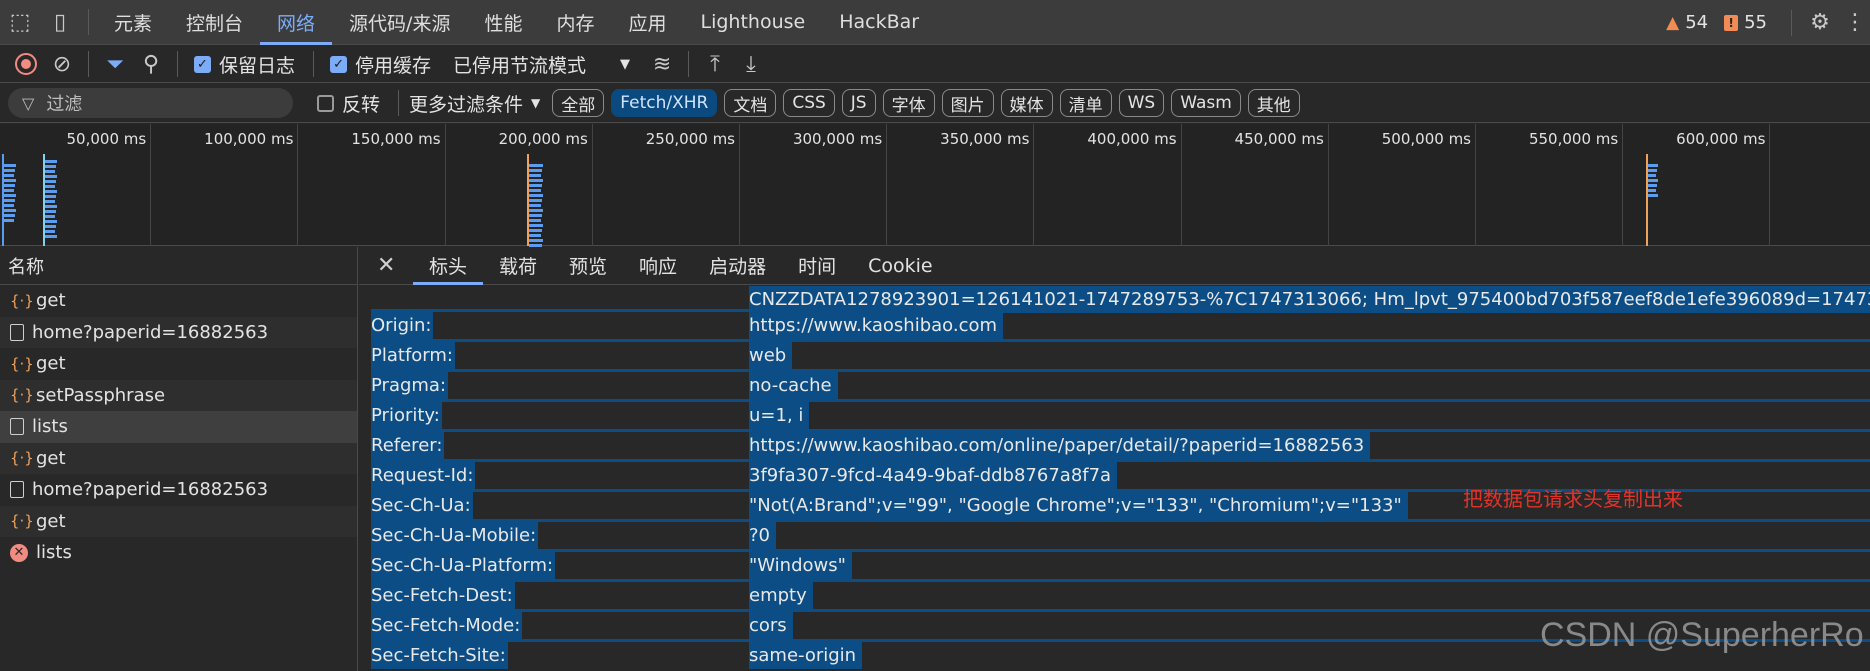 Image resolution: width=1870 pixels, height=671 pixels. What do you see at coordinates (455, 535) in the screenshot?
I see `header-key: Sec-Ch-Ua-Mobile:` at bounding box center [455, 535].